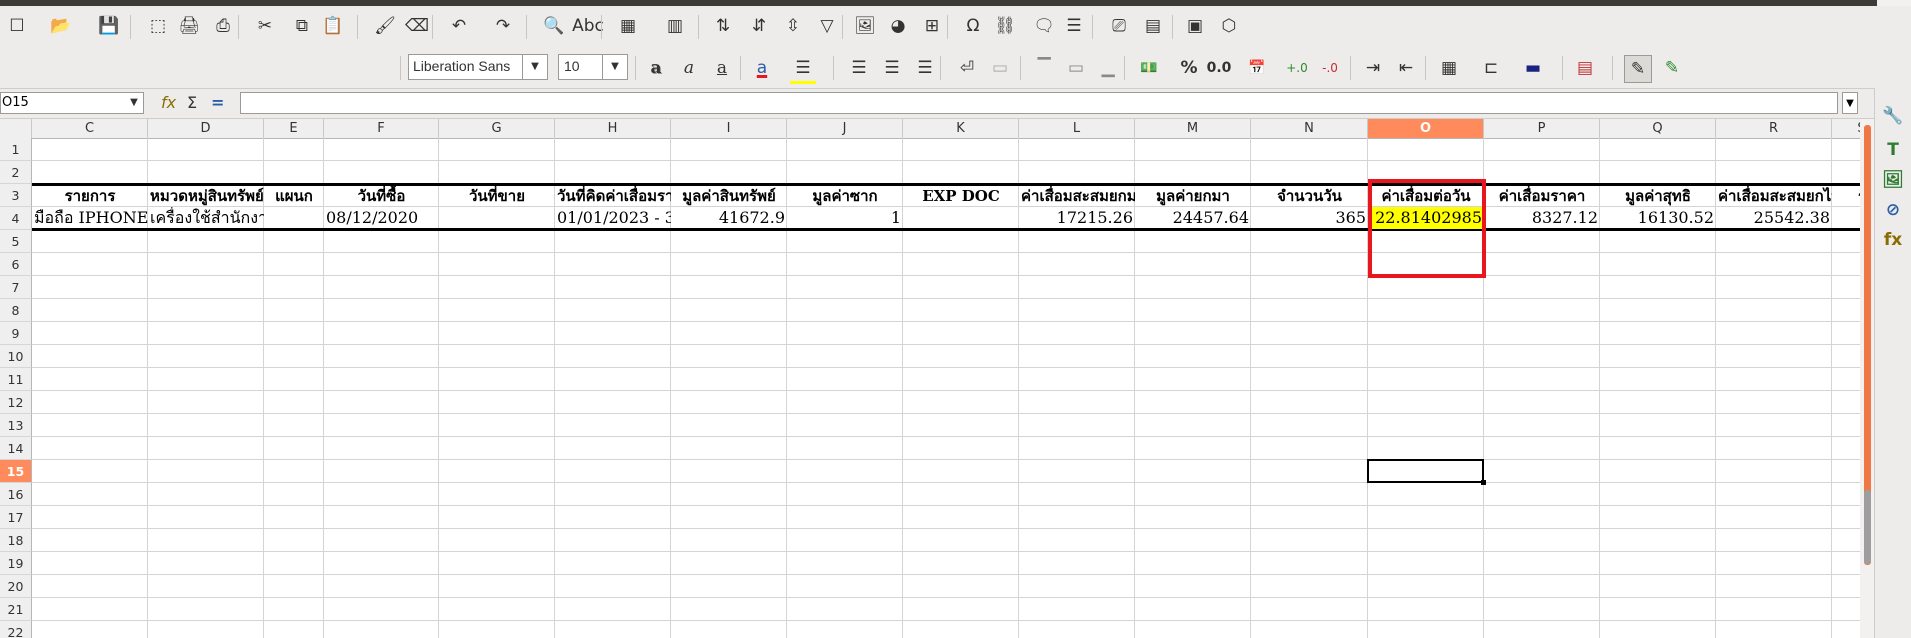 Image resolution: width=1911 pixels, height=638 pixels. What do you see at coordinates (192, 103) in the screenshot?
I see `sum-icon: Σ` at bounding box center [192, 103].